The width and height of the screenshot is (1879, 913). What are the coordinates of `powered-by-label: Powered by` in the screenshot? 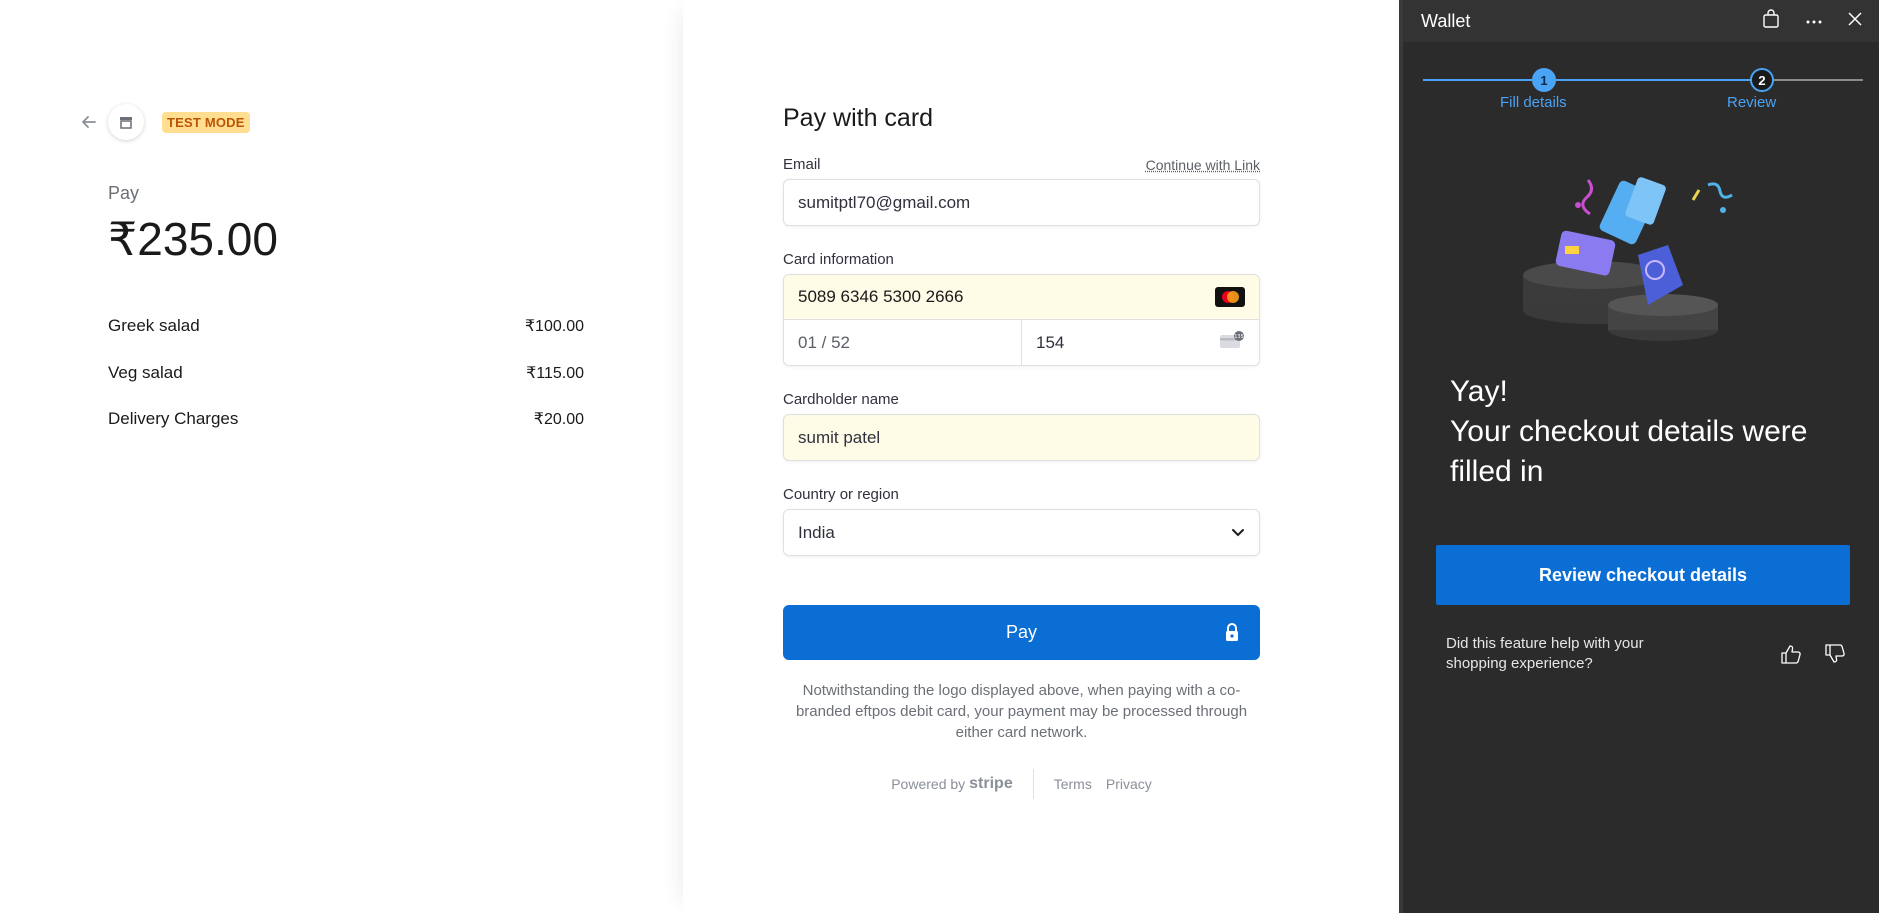 It's located at (928, 784).